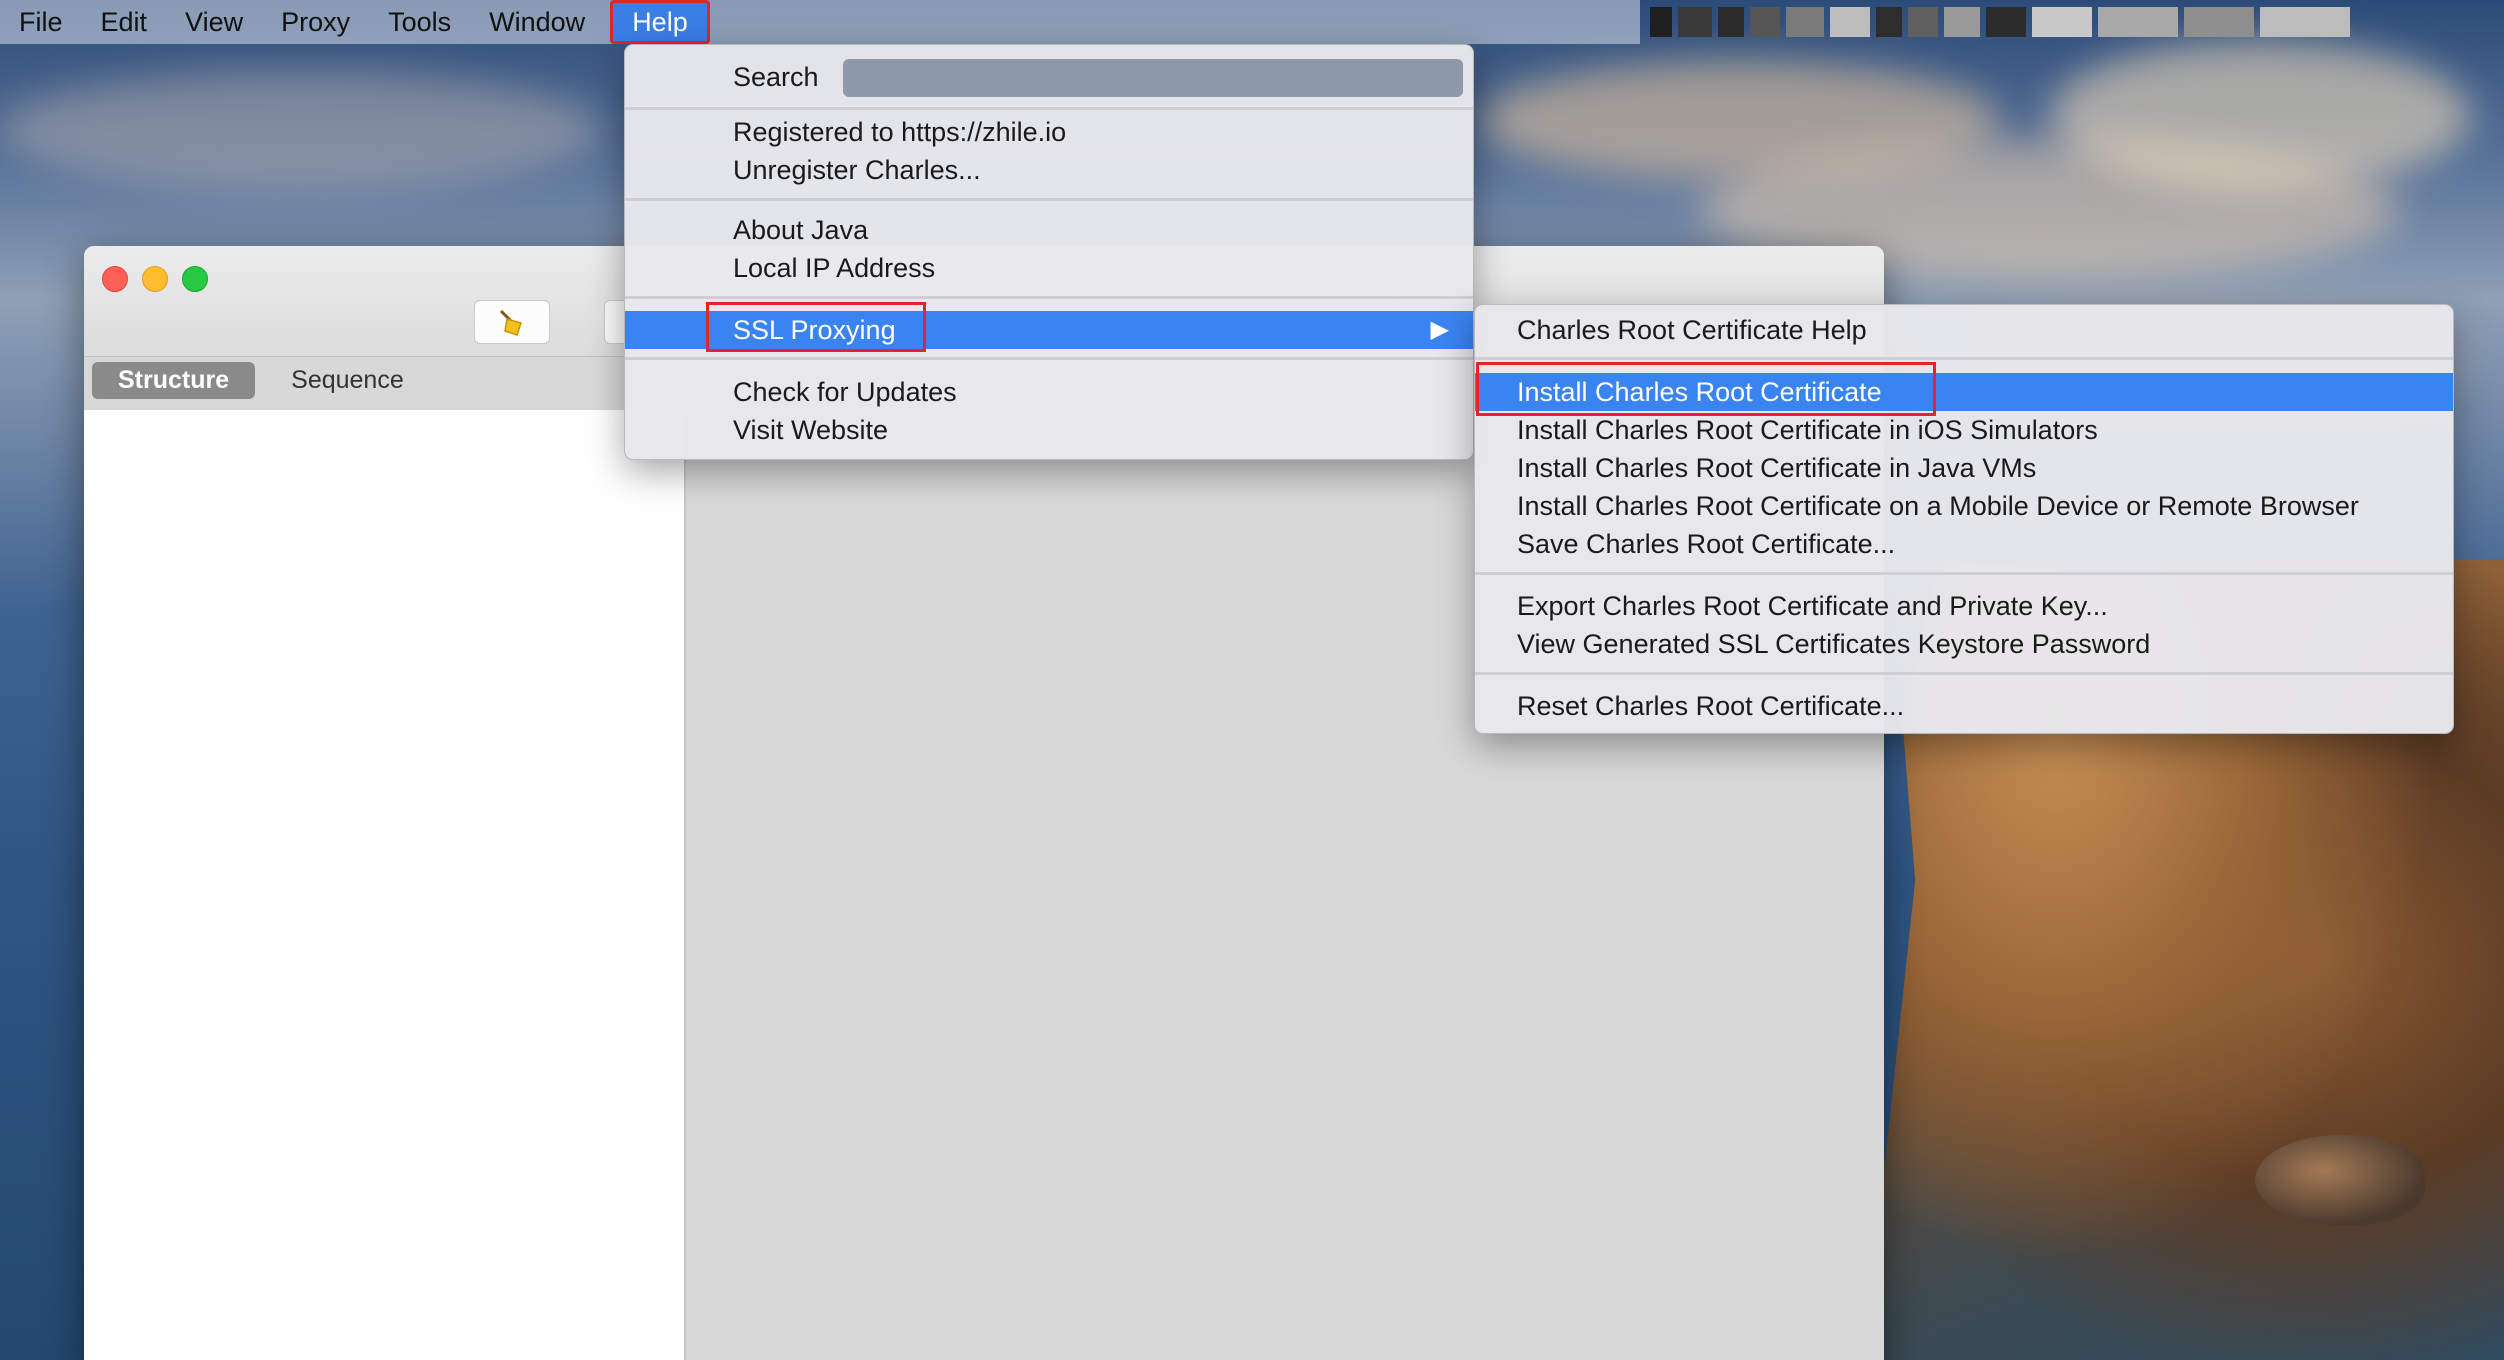  What do you see at coordinates (174, 380) in the screenshot?
I see `tab-structure: Structure` at bounding box center [174, 380].